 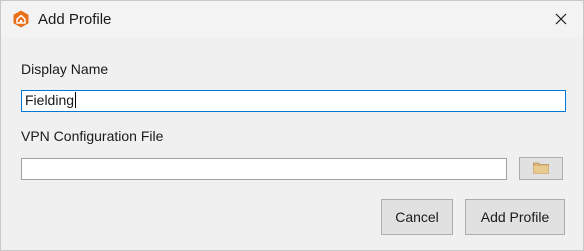 I want to click on app-logo-icon, so click(x=21, y=19).